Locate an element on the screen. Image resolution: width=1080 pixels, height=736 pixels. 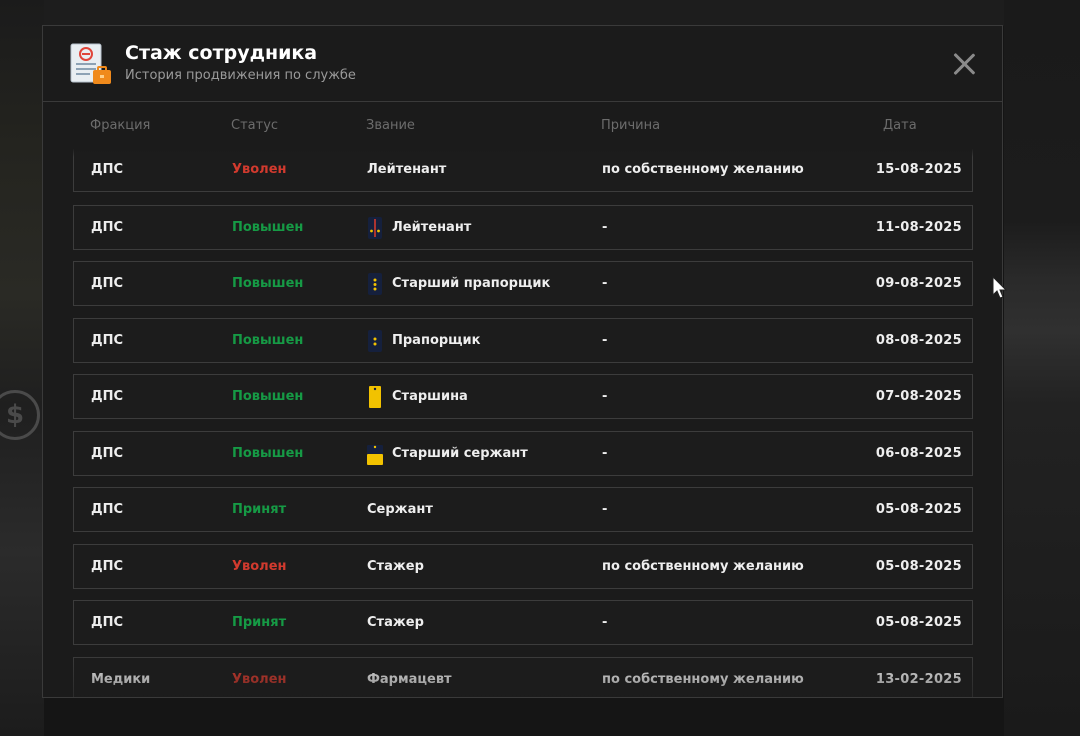
modal-title: Стаж сотрудника is located at coordinates (221, 53).